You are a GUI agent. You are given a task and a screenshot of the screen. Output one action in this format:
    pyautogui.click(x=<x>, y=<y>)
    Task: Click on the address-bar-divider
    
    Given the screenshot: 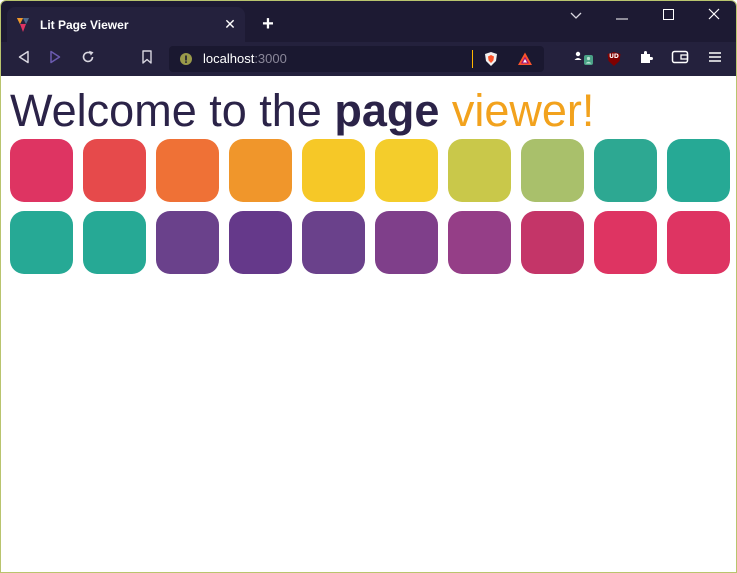 What is the action you would take?
    pyautogui.click(x=472, y=59)
    